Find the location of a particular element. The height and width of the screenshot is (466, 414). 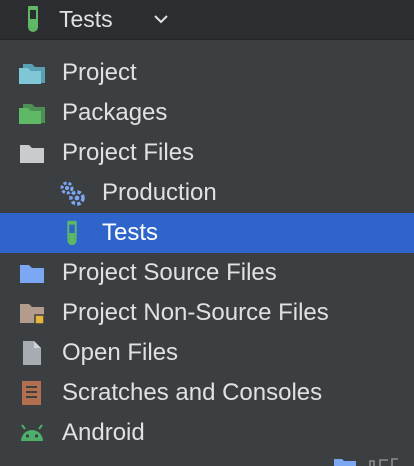

tree-item-label: Project Source Files is located at coordinates (169, 272).